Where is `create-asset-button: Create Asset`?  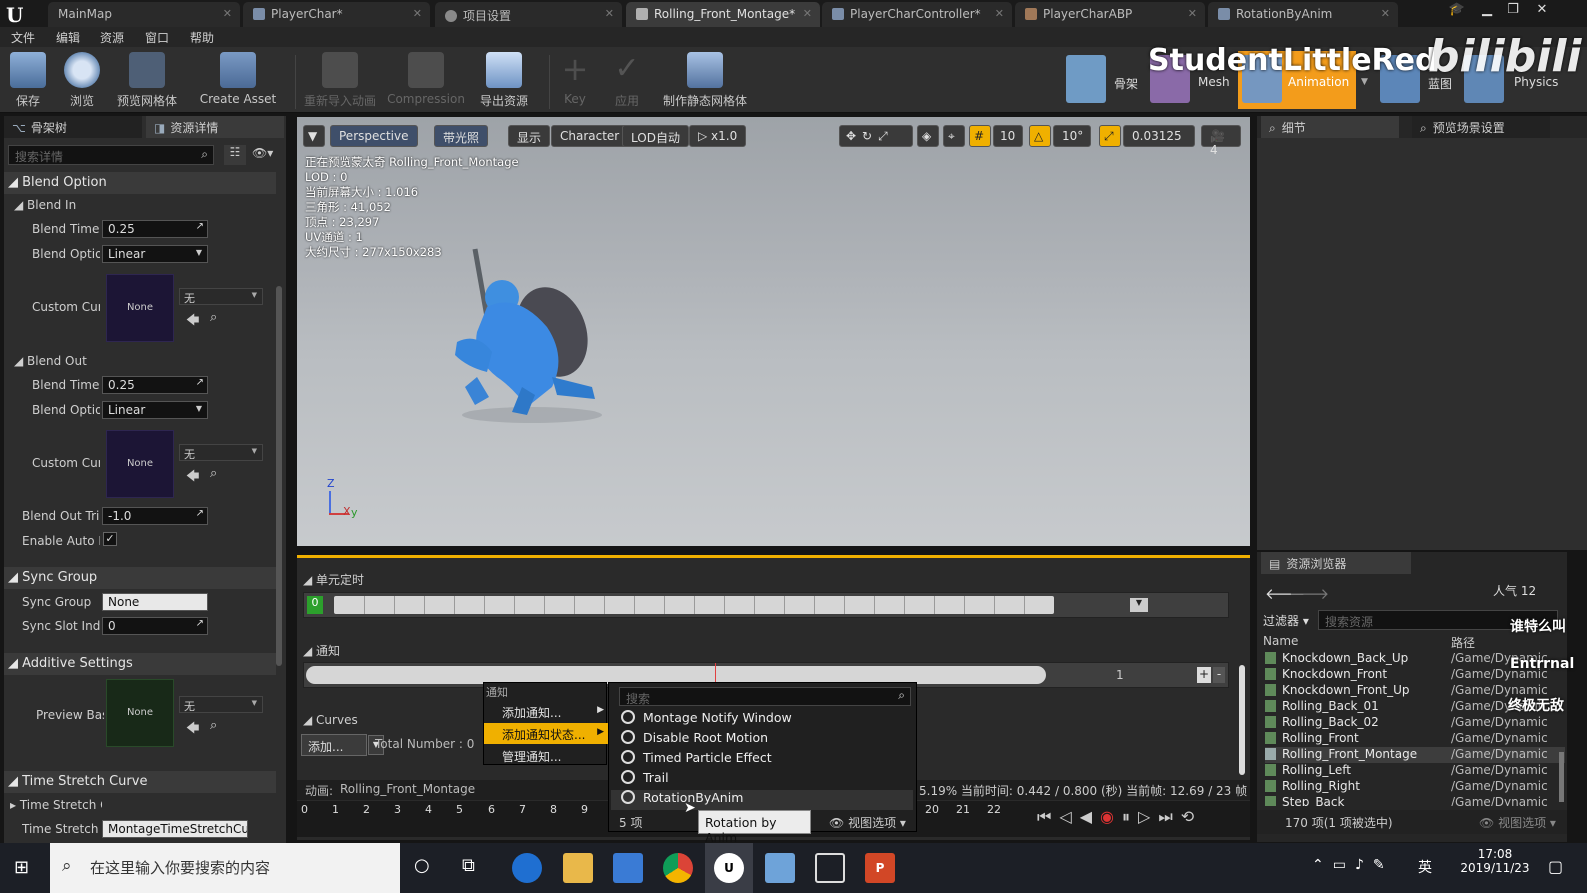
create-asset-button: Create Asset is located at coordinates (238, 82).